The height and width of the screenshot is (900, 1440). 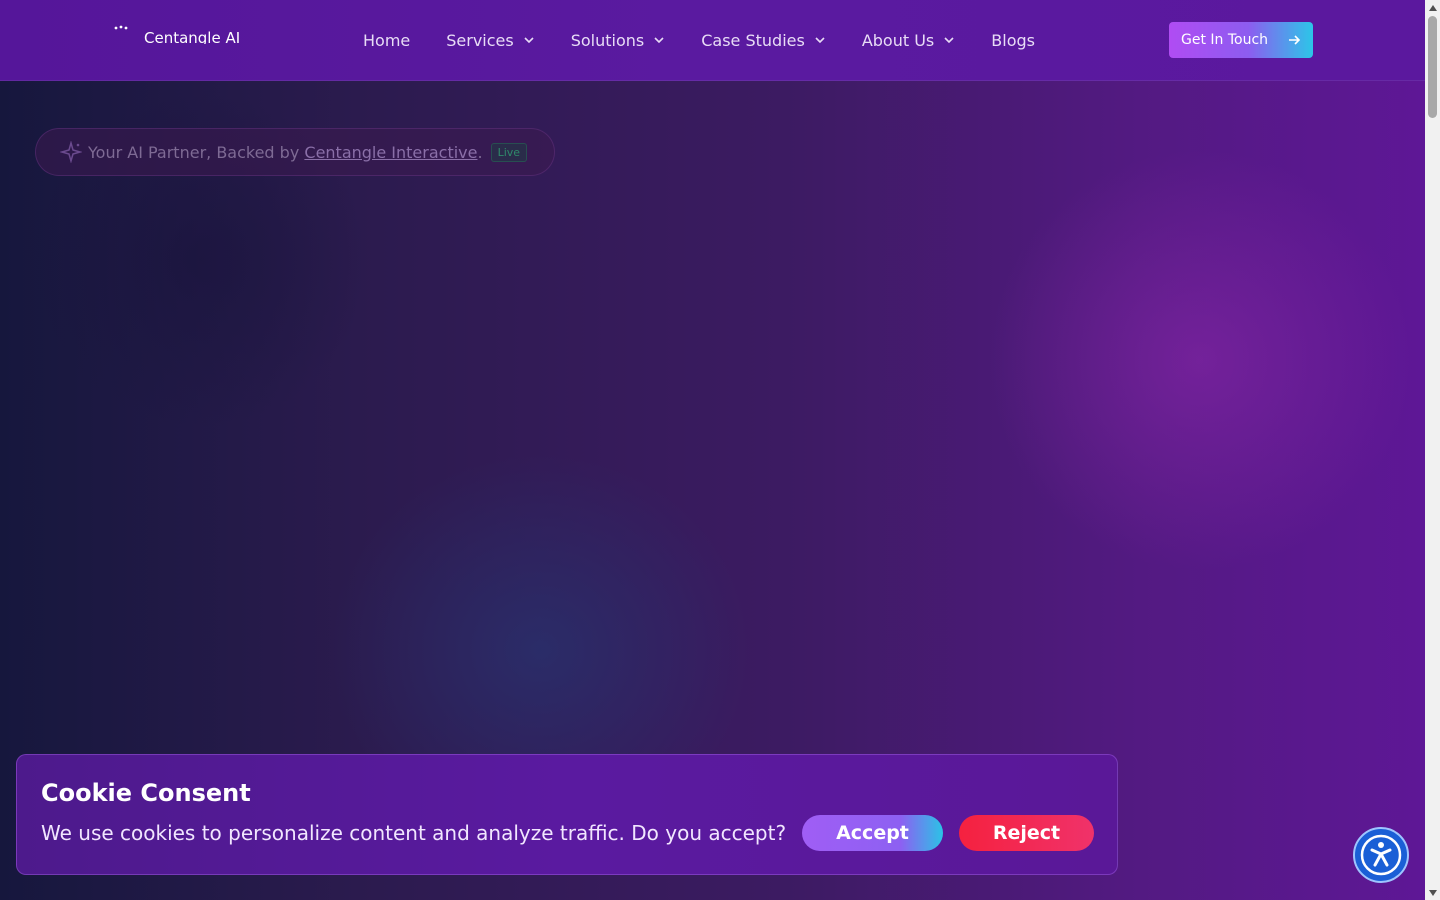 What do you see at coordinates (480, 40) in the screenshot?
I see `nav-item-label: Services` at bounding box center [480, 40].